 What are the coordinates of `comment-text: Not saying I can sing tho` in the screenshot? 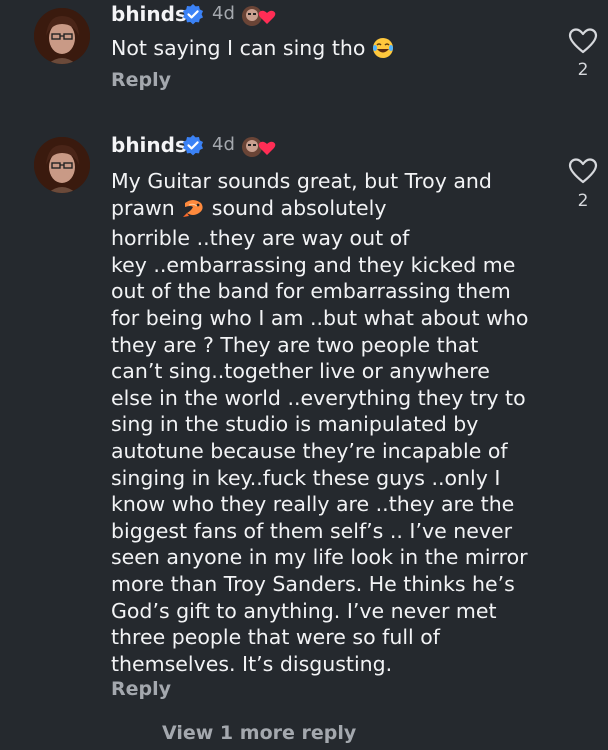 It's located at (331, 50).